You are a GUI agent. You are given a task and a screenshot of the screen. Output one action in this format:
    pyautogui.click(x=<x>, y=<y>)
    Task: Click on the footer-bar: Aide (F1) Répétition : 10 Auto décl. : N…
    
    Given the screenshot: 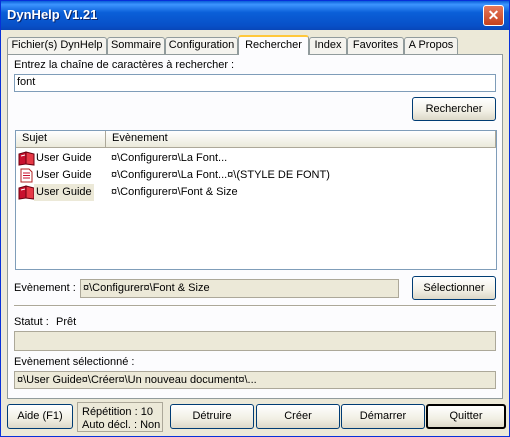 What is the action you would take?
    pyautogui.click(x=255, y=418)
    